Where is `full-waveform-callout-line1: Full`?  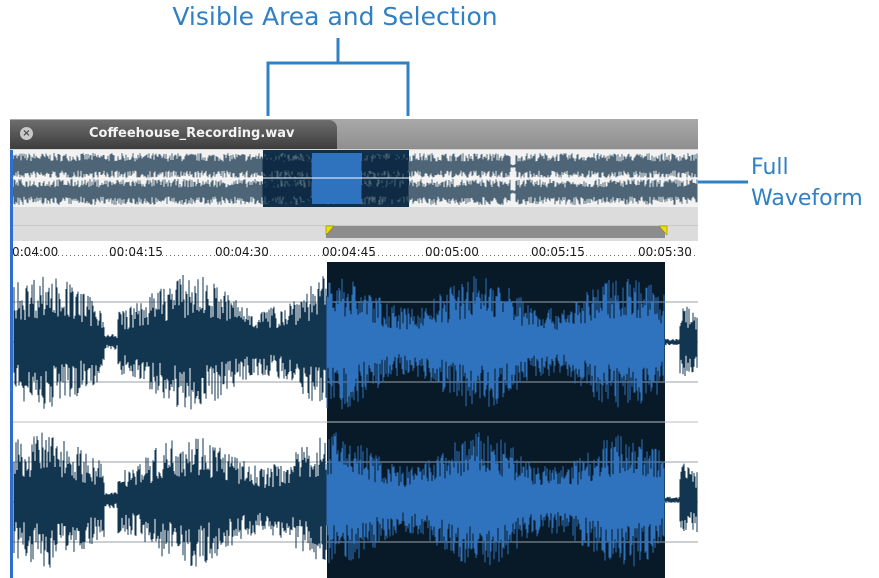 full-waveform-callout-line1: Full is located at coordinates (770, 167).